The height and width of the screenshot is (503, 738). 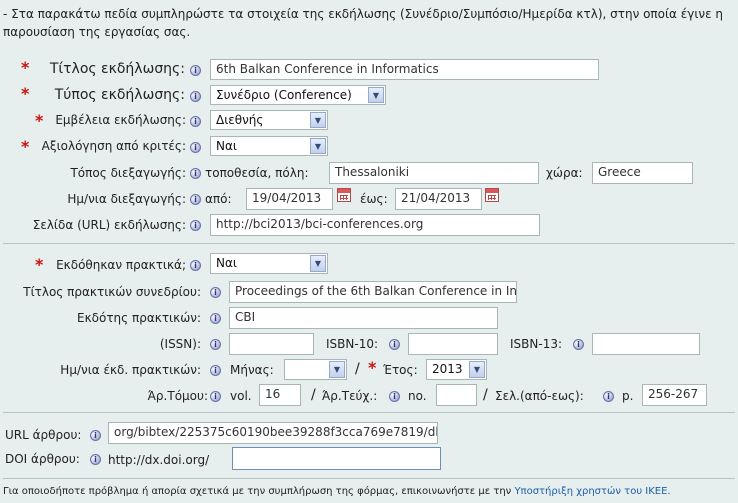 I want to click on month-select: ▼, so click(x=315, y=369).